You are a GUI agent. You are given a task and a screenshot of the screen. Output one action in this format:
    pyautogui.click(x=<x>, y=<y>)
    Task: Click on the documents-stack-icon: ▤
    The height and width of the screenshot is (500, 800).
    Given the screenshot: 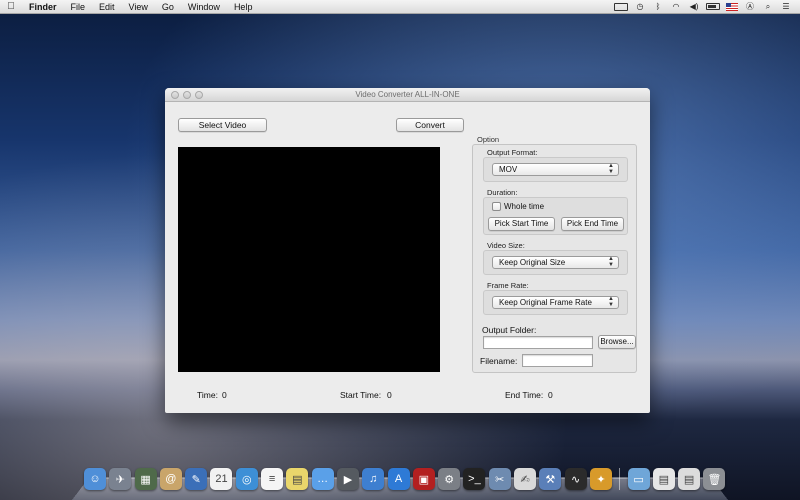 What is the action you would take?
    pyautogui.click(x=663, y=479)
    